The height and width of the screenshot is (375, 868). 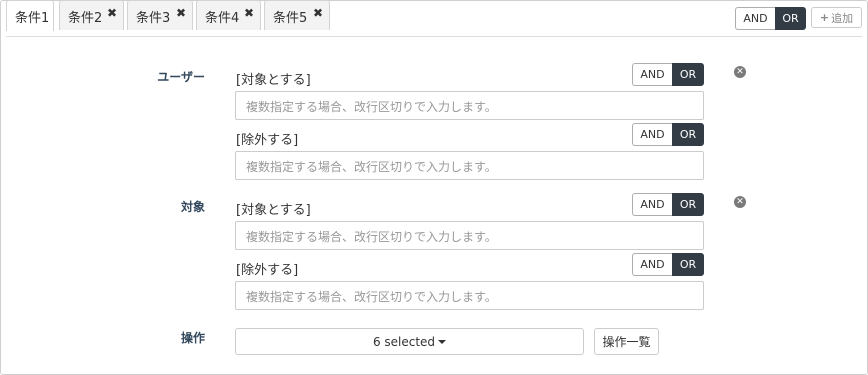 What do you see at coordinates (153, 18) in the screenshot?
I see `tab-label: 条件3` at bounding box center [153, 18].